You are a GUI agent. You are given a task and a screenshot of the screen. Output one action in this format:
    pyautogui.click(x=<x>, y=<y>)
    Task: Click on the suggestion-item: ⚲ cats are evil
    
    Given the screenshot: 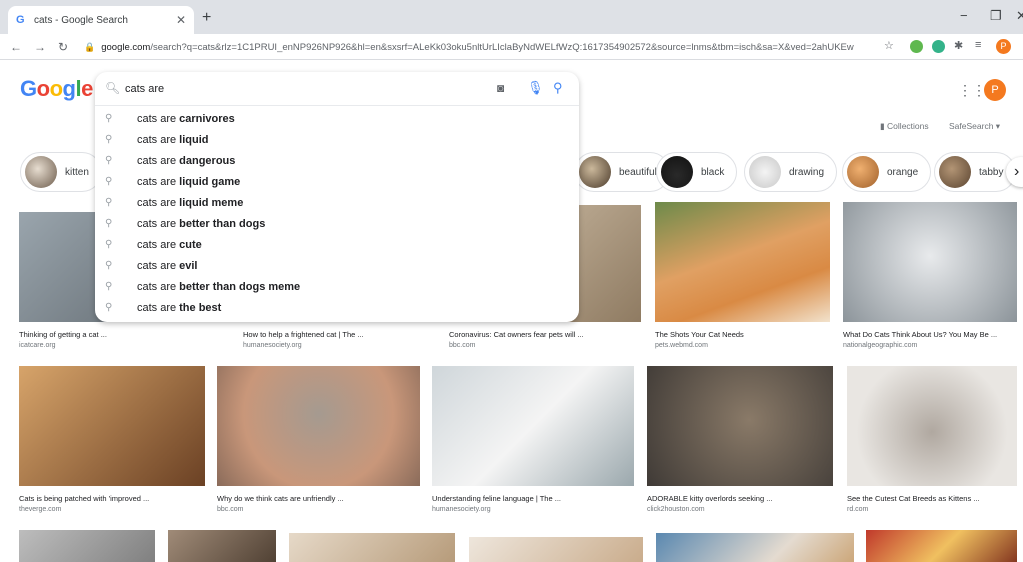 What is the action you would take?
    pyautogui.click(x=337, y=265)
    